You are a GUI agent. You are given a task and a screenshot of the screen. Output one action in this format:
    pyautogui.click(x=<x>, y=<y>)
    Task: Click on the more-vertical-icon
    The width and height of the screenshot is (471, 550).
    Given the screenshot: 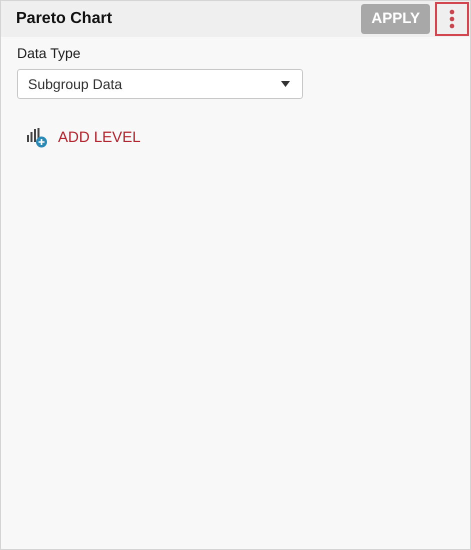 What is the action you would take?
    pyautogui.click(x=452, y=19)
    